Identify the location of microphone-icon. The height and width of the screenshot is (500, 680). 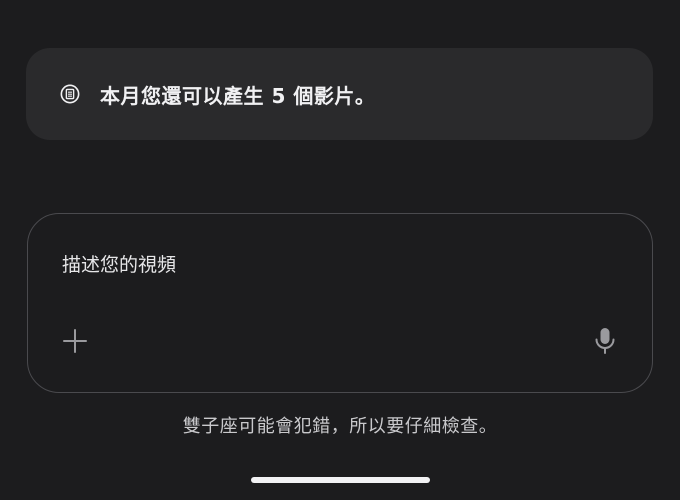
(605, 343).